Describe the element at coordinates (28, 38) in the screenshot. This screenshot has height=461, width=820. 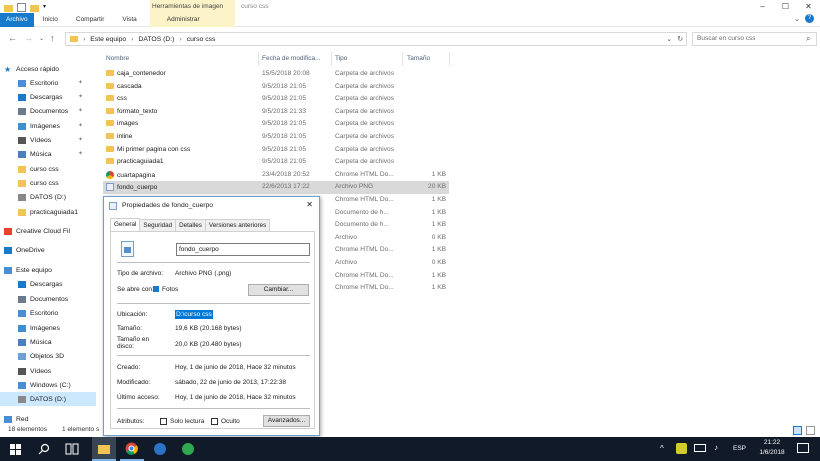
I see `forward-icon: →` at that location.